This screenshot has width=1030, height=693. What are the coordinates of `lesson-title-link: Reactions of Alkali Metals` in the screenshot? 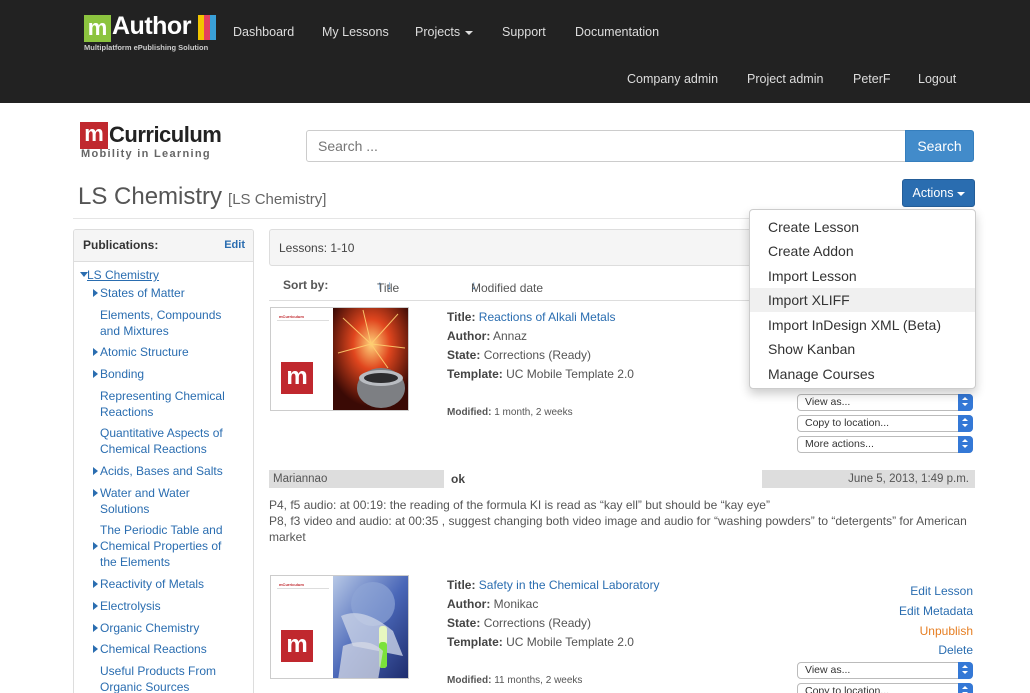 It's located at (547, 317).